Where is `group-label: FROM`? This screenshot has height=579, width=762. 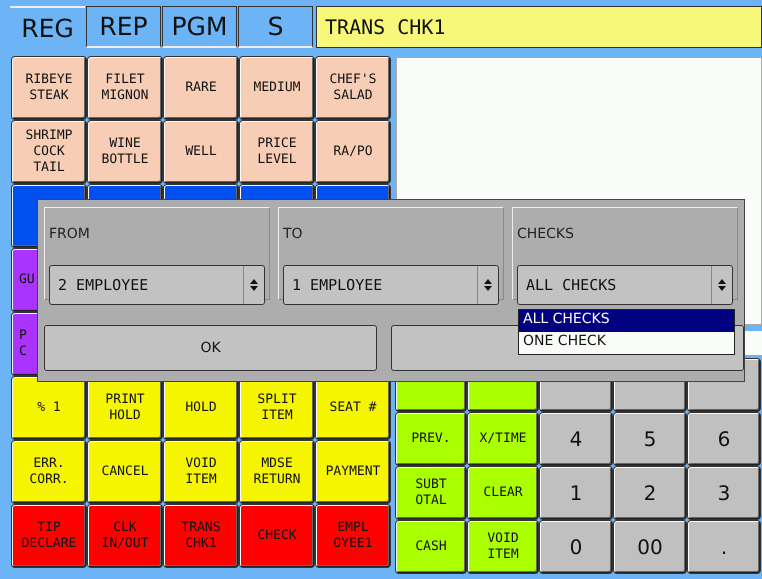 group-label: FROM is located at coordinates (69, 234).